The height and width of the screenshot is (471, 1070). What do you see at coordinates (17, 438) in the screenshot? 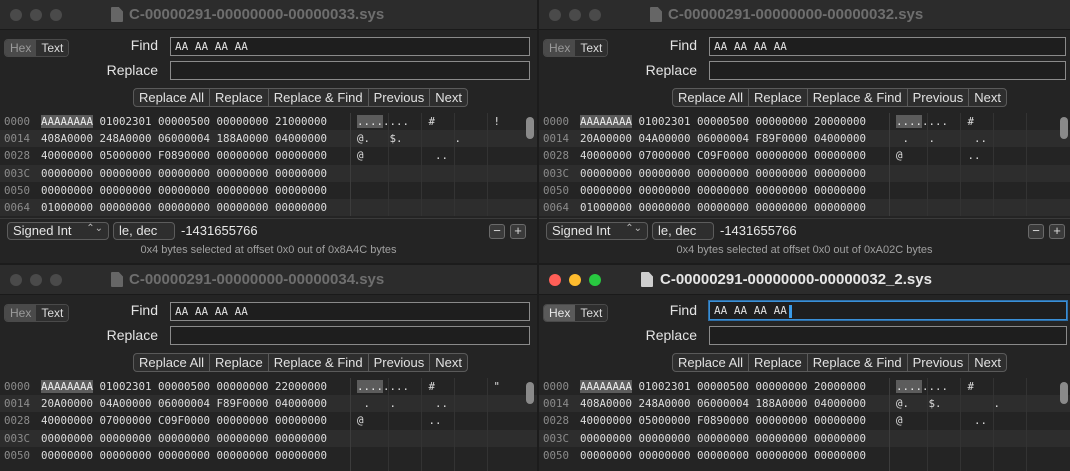
I see `row-offset: 003C` at bounding box center [17, 438].